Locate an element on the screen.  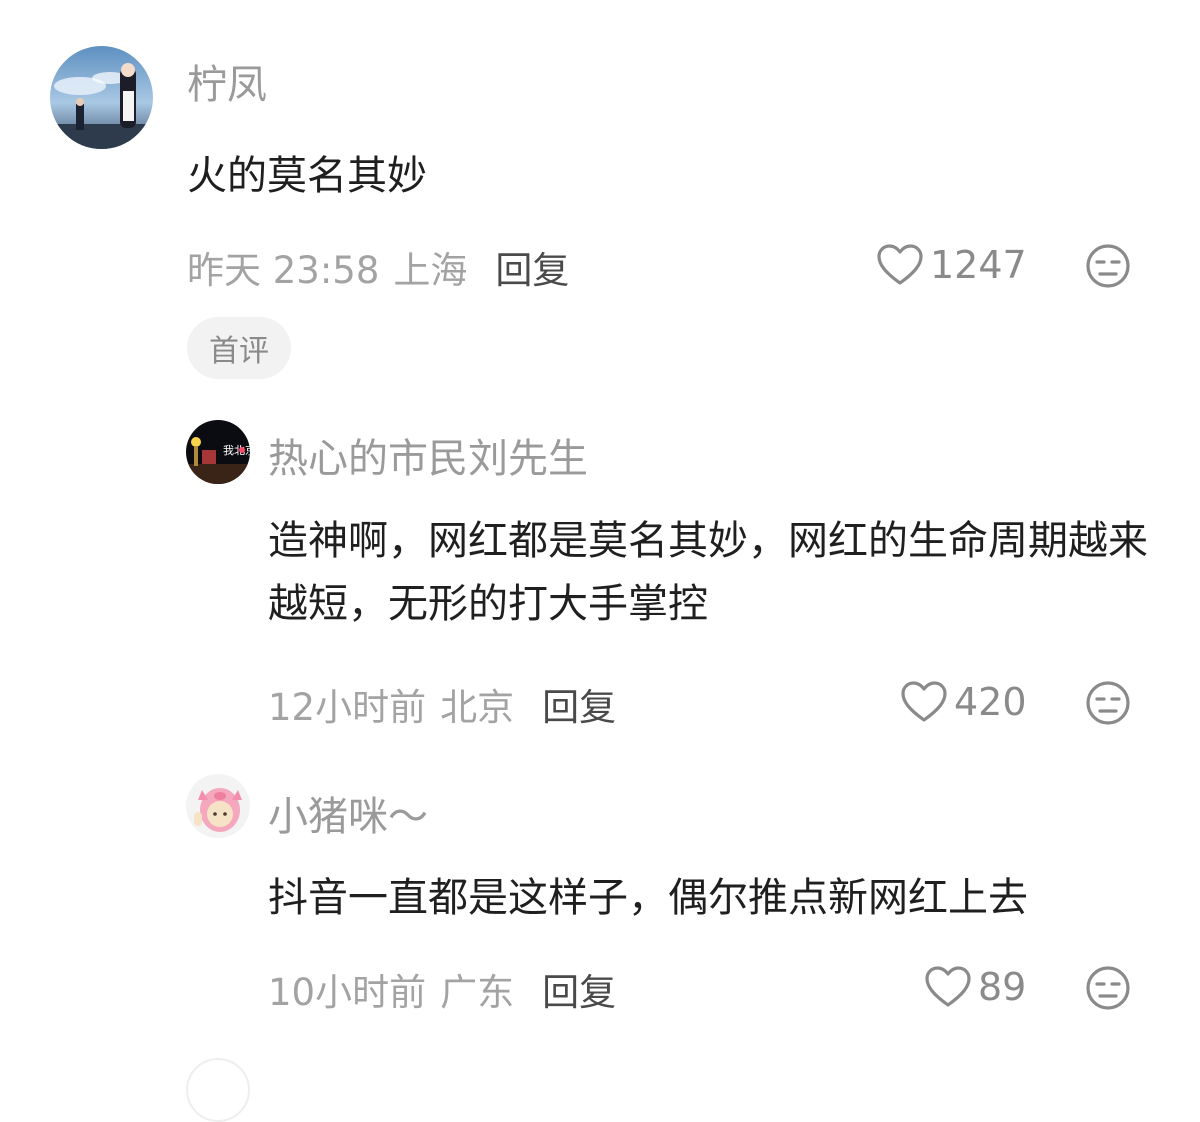
reply-meta: 10小时前 广东 回复 is located at coordinates (442, 989).